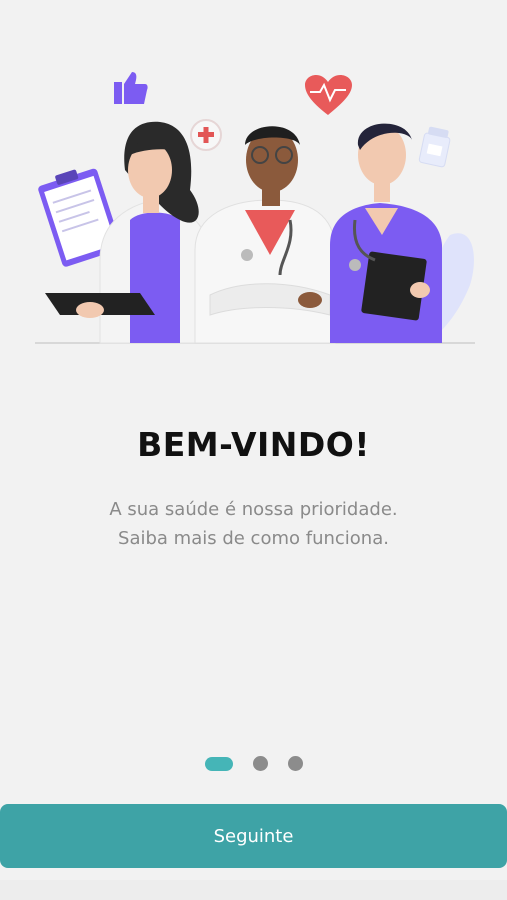 This screenshot has width=507, height=900. What do you see at coordinates (253, 836) in the screenshot?
I see `next-button: Seguinte` at bounding box center [253, 836].